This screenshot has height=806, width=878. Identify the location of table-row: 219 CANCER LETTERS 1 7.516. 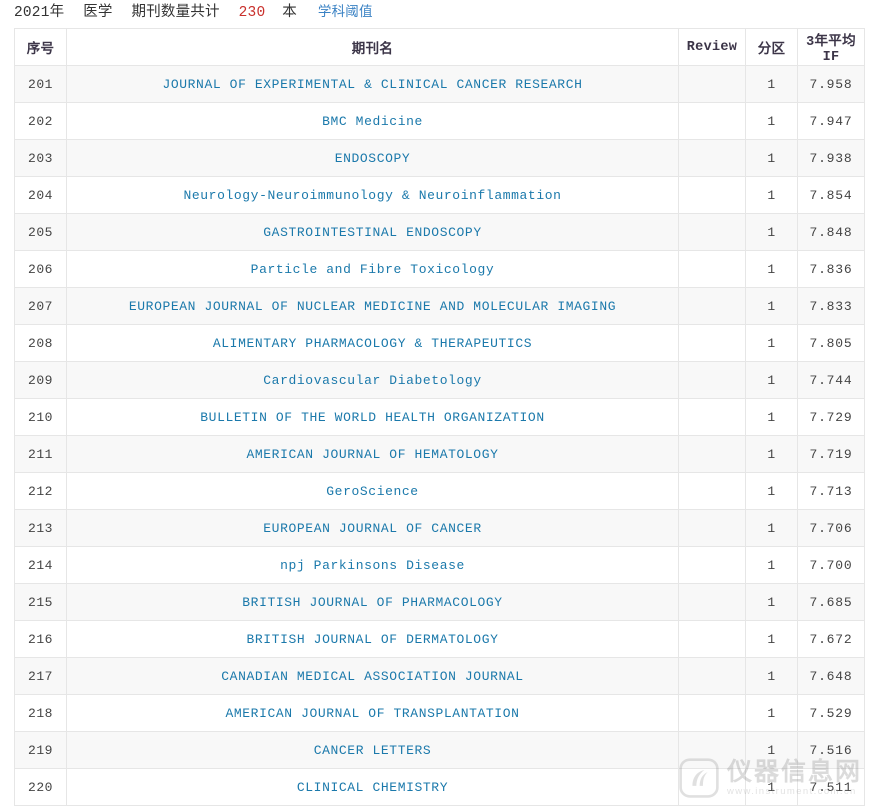
(439, 750).